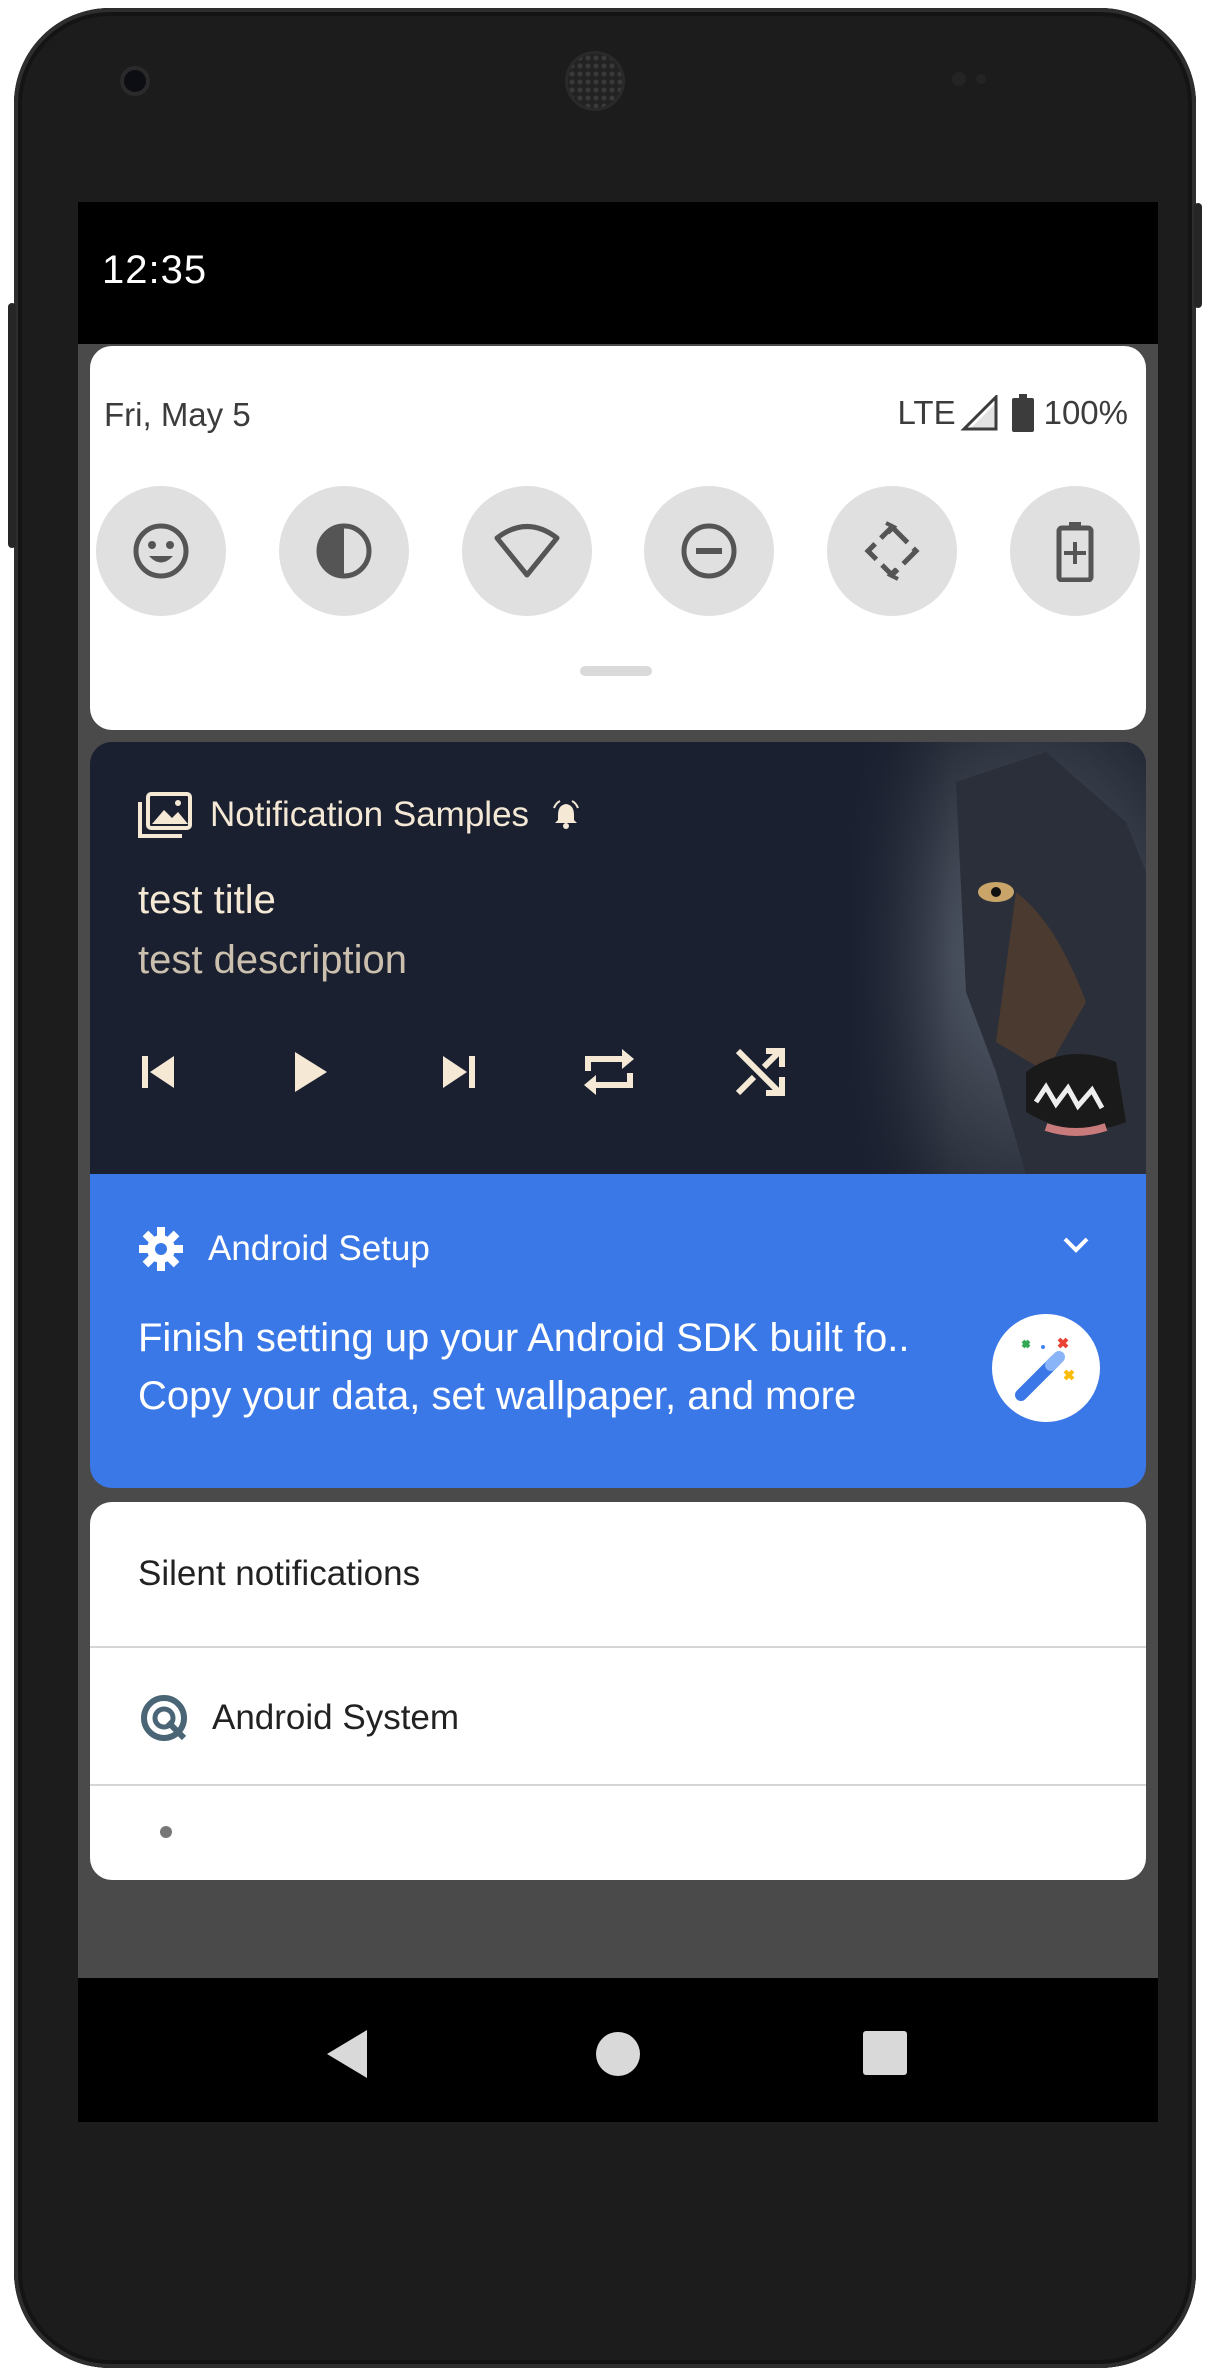  I want to click on battery-saver-tile, so click(1074, 551).